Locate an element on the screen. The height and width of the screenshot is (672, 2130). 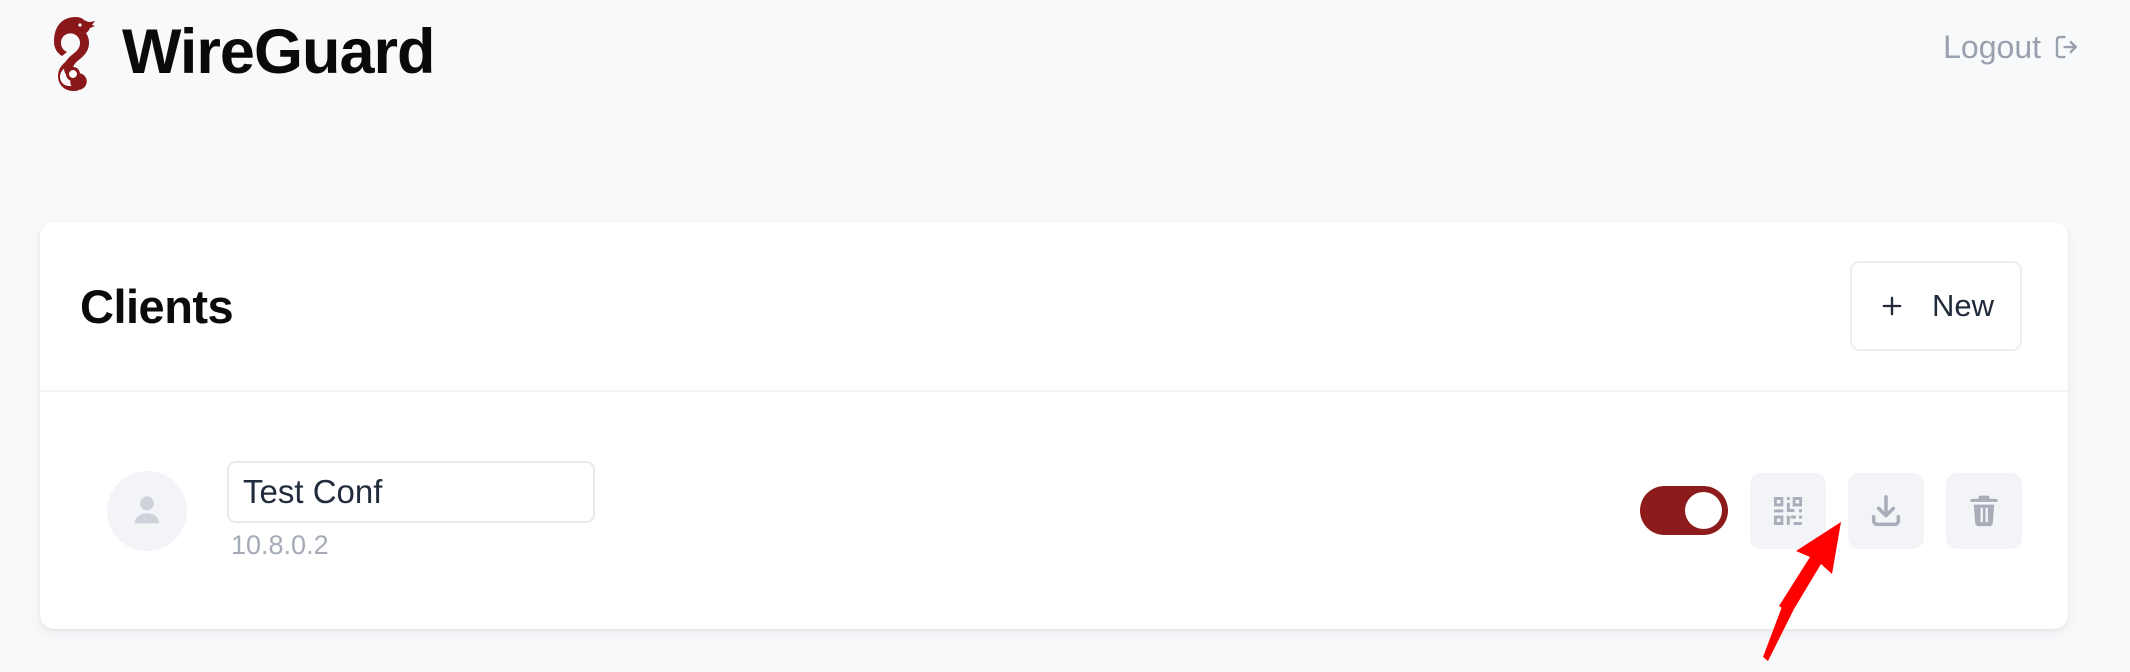
client-row-actions is located at coordinates (1831, 510).